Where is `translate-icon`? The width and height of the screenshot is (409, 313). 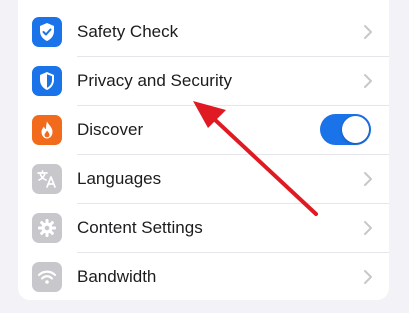 translate-icon is located at coordinates (47, 178).